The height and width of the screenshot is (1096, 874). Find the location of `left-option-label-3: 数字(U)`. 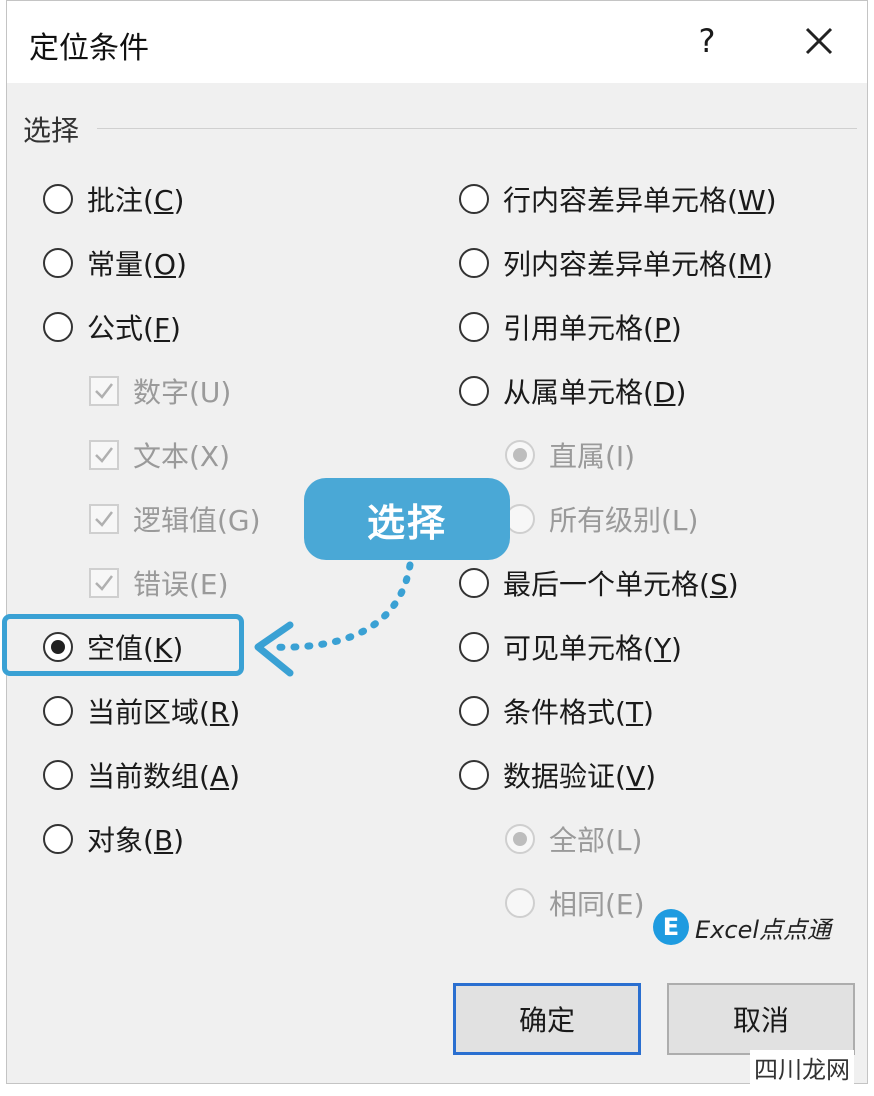

left-option-label-3: 数字(U) is located at coordinates (182, 391).